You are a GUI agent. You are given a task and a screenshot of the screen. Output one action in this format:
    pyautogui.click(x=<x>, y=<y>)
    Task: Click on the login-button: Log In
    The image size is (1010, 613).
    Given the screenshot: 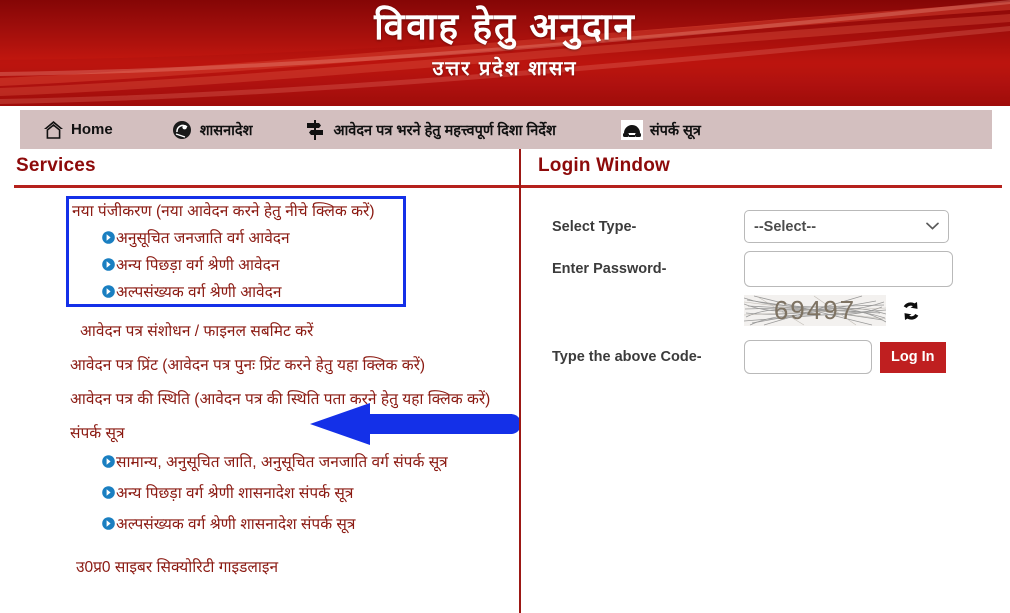 What is the action you would take?
    pyautogui.click(x=913, y=357)
    